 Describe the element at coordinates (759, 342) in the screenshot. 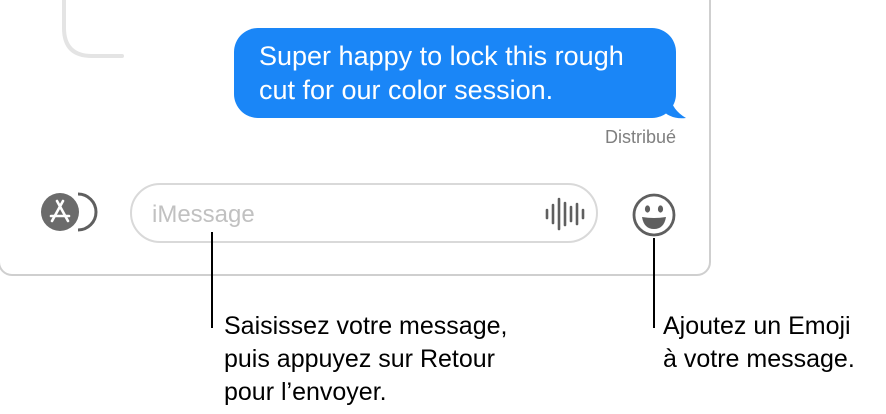

I see `emoji-callout-text: Ajoutez un Emoji à votre message.` at that location.